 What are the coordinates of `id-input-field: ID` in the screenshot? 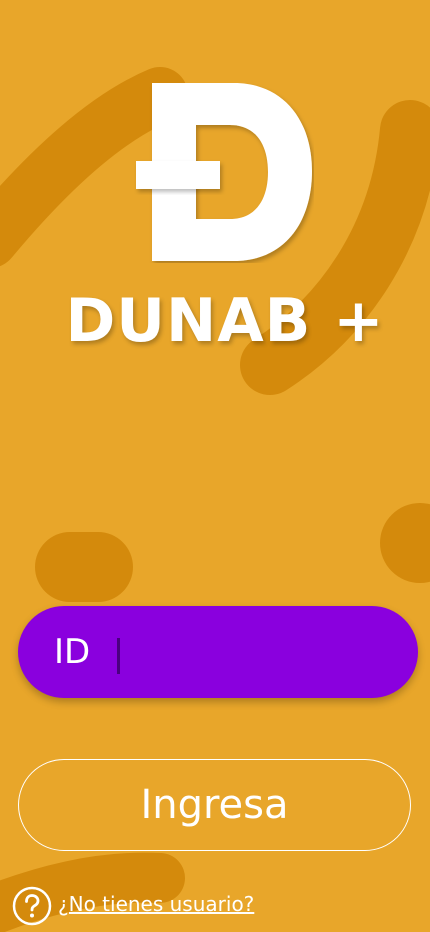 It's located at (218, 652).